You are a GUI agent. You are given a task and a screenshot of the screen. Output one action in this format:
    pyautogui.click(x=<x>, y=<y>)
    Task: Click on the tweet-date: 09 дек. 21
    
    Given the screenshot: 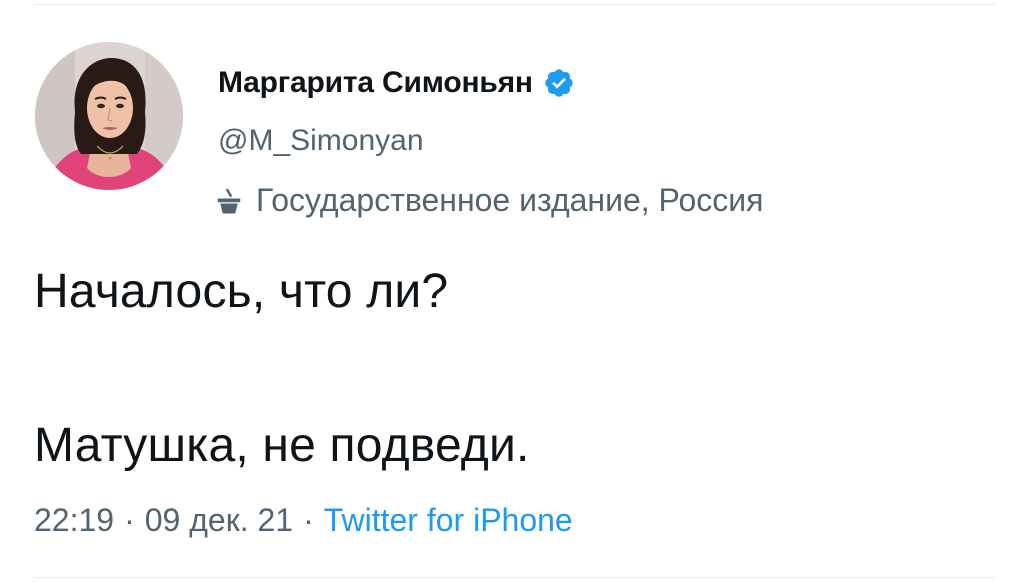 What is the action you would take?
    pyautogui.click(x=219, y=520)
    